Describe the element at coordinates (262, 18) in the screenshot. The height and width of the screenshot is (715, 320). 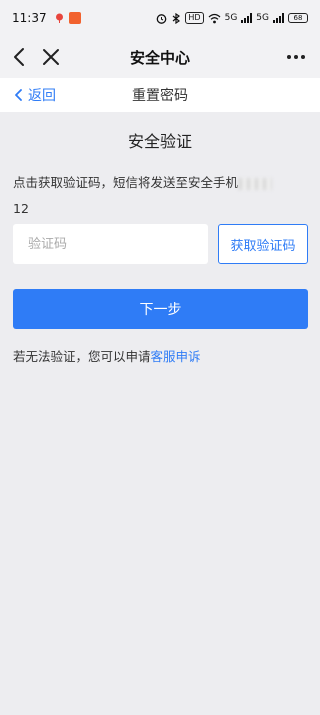
I see `signal-2-label: 5G` at that location.